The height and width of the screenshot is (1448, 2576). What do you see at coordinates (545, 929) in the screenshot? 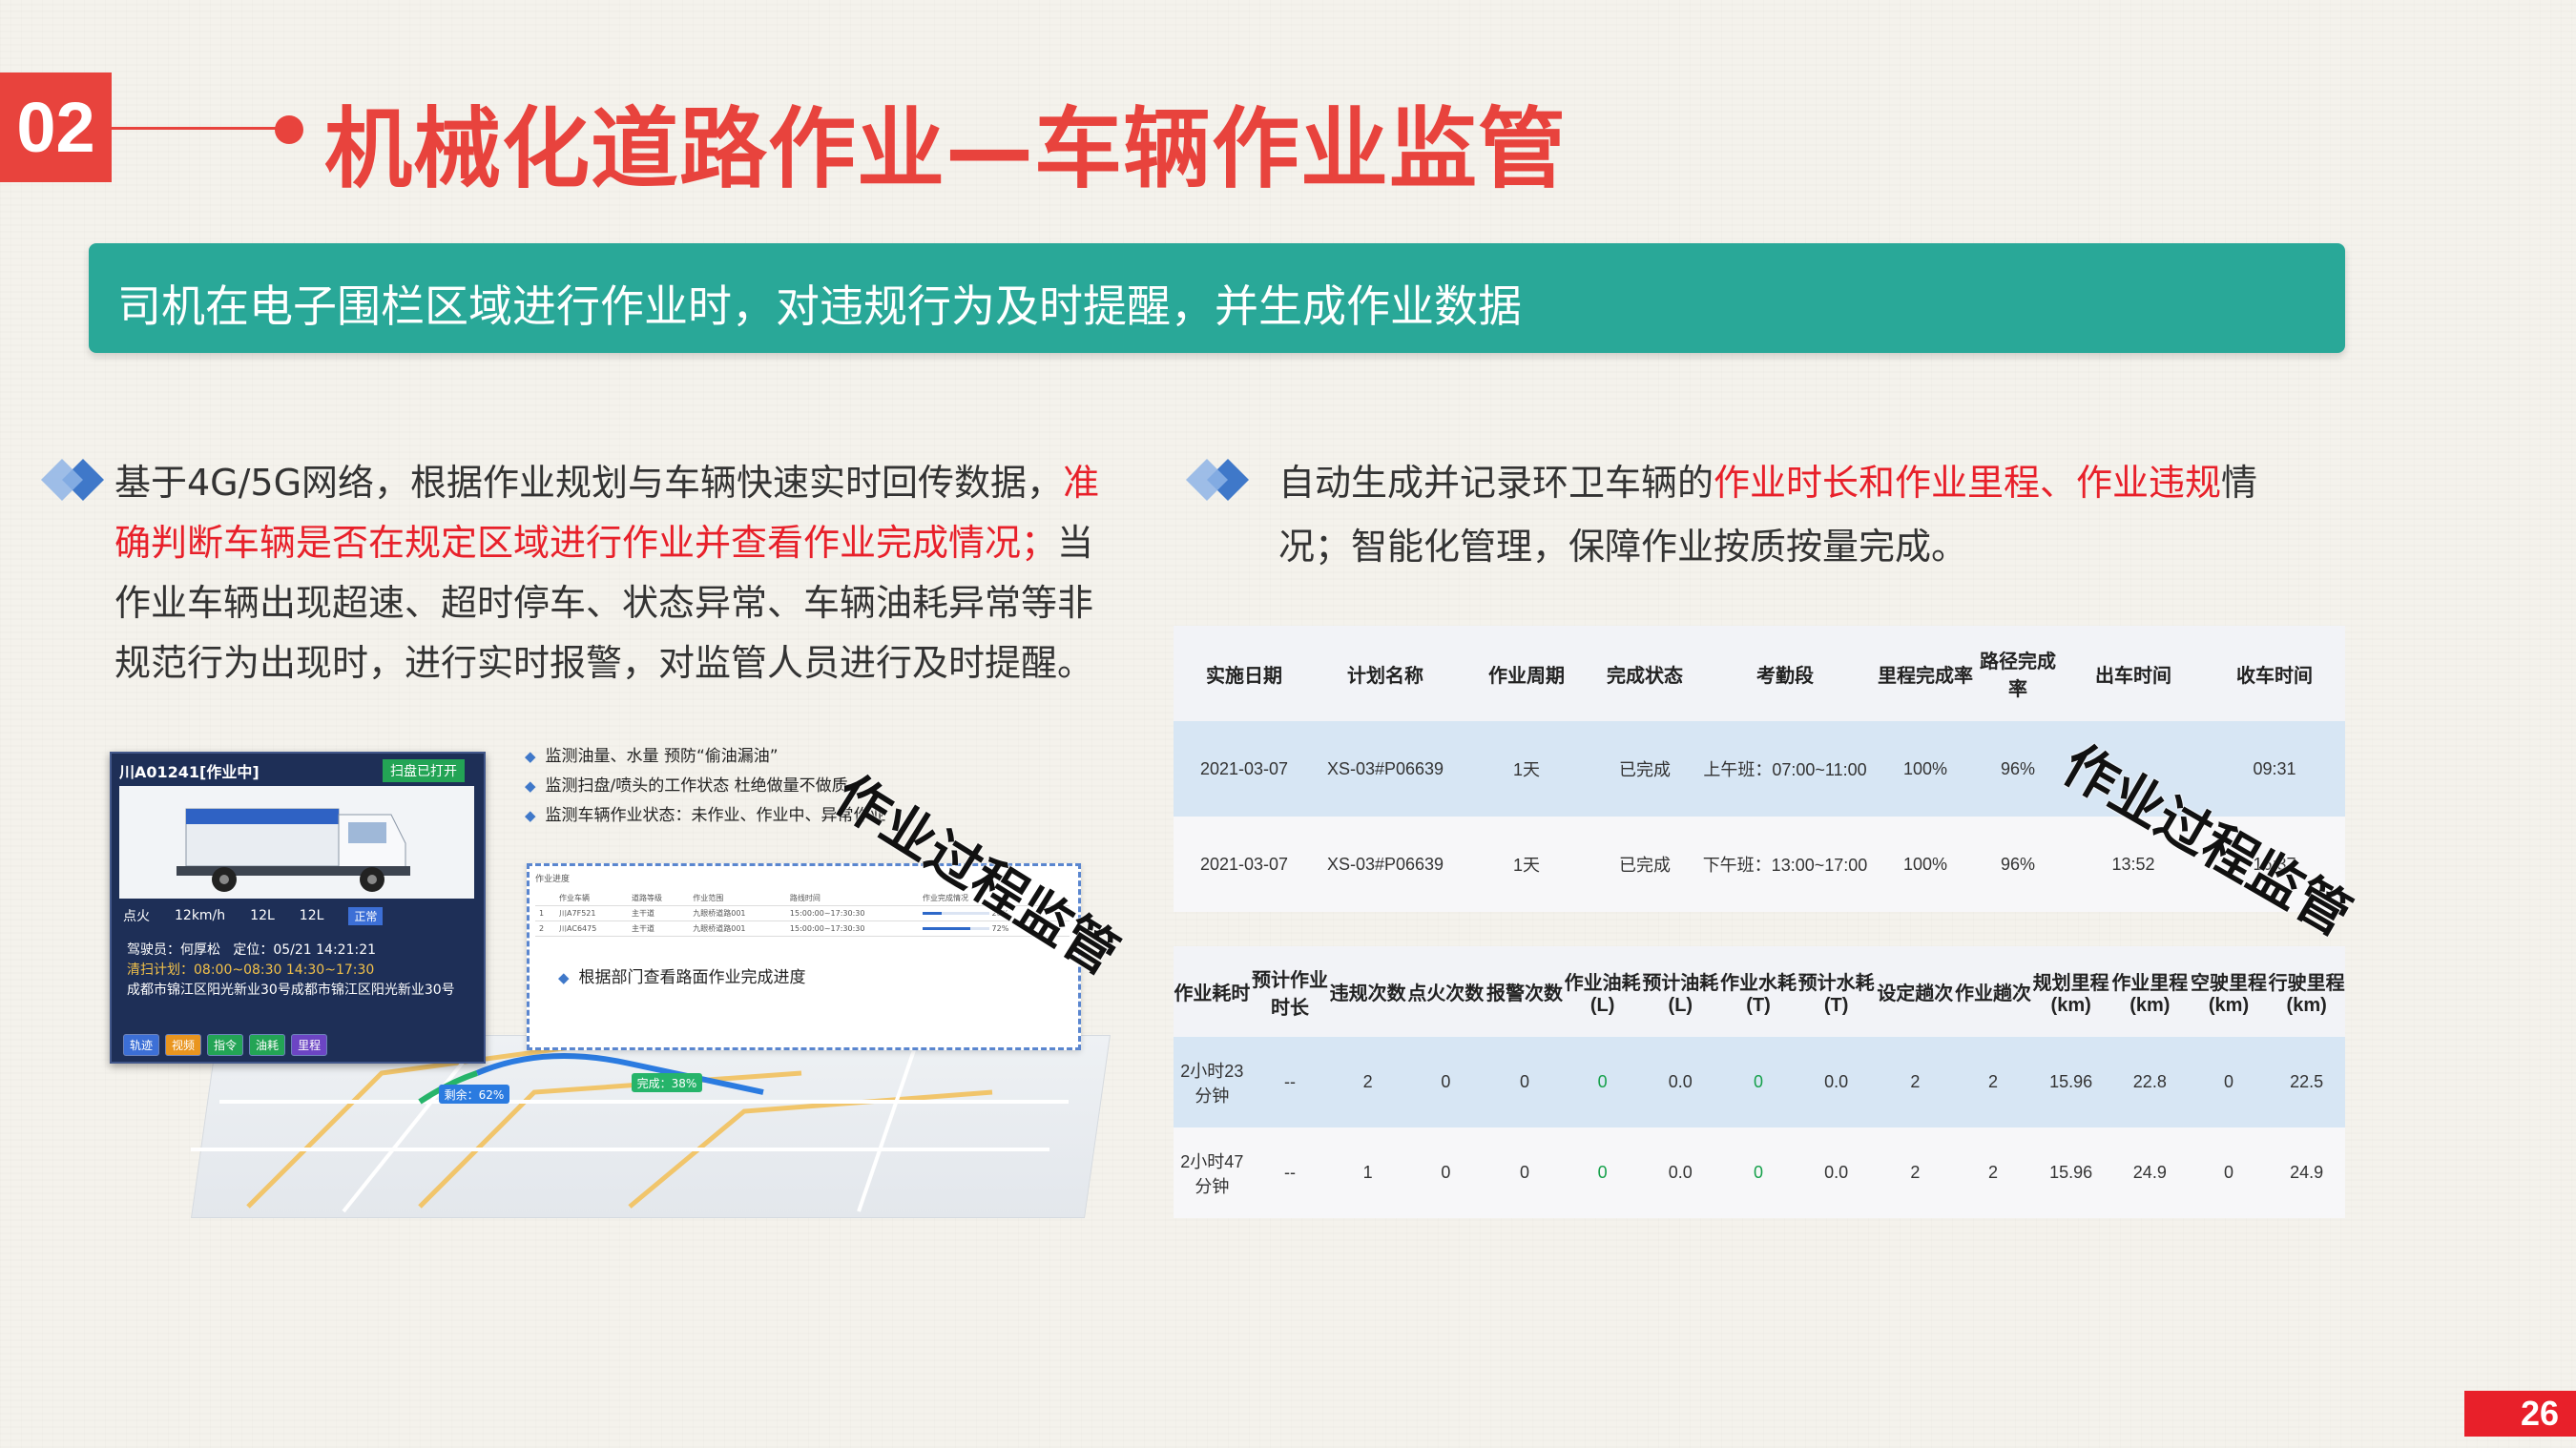
I see `progress-cell: 2` at bounding box center [545, 929].